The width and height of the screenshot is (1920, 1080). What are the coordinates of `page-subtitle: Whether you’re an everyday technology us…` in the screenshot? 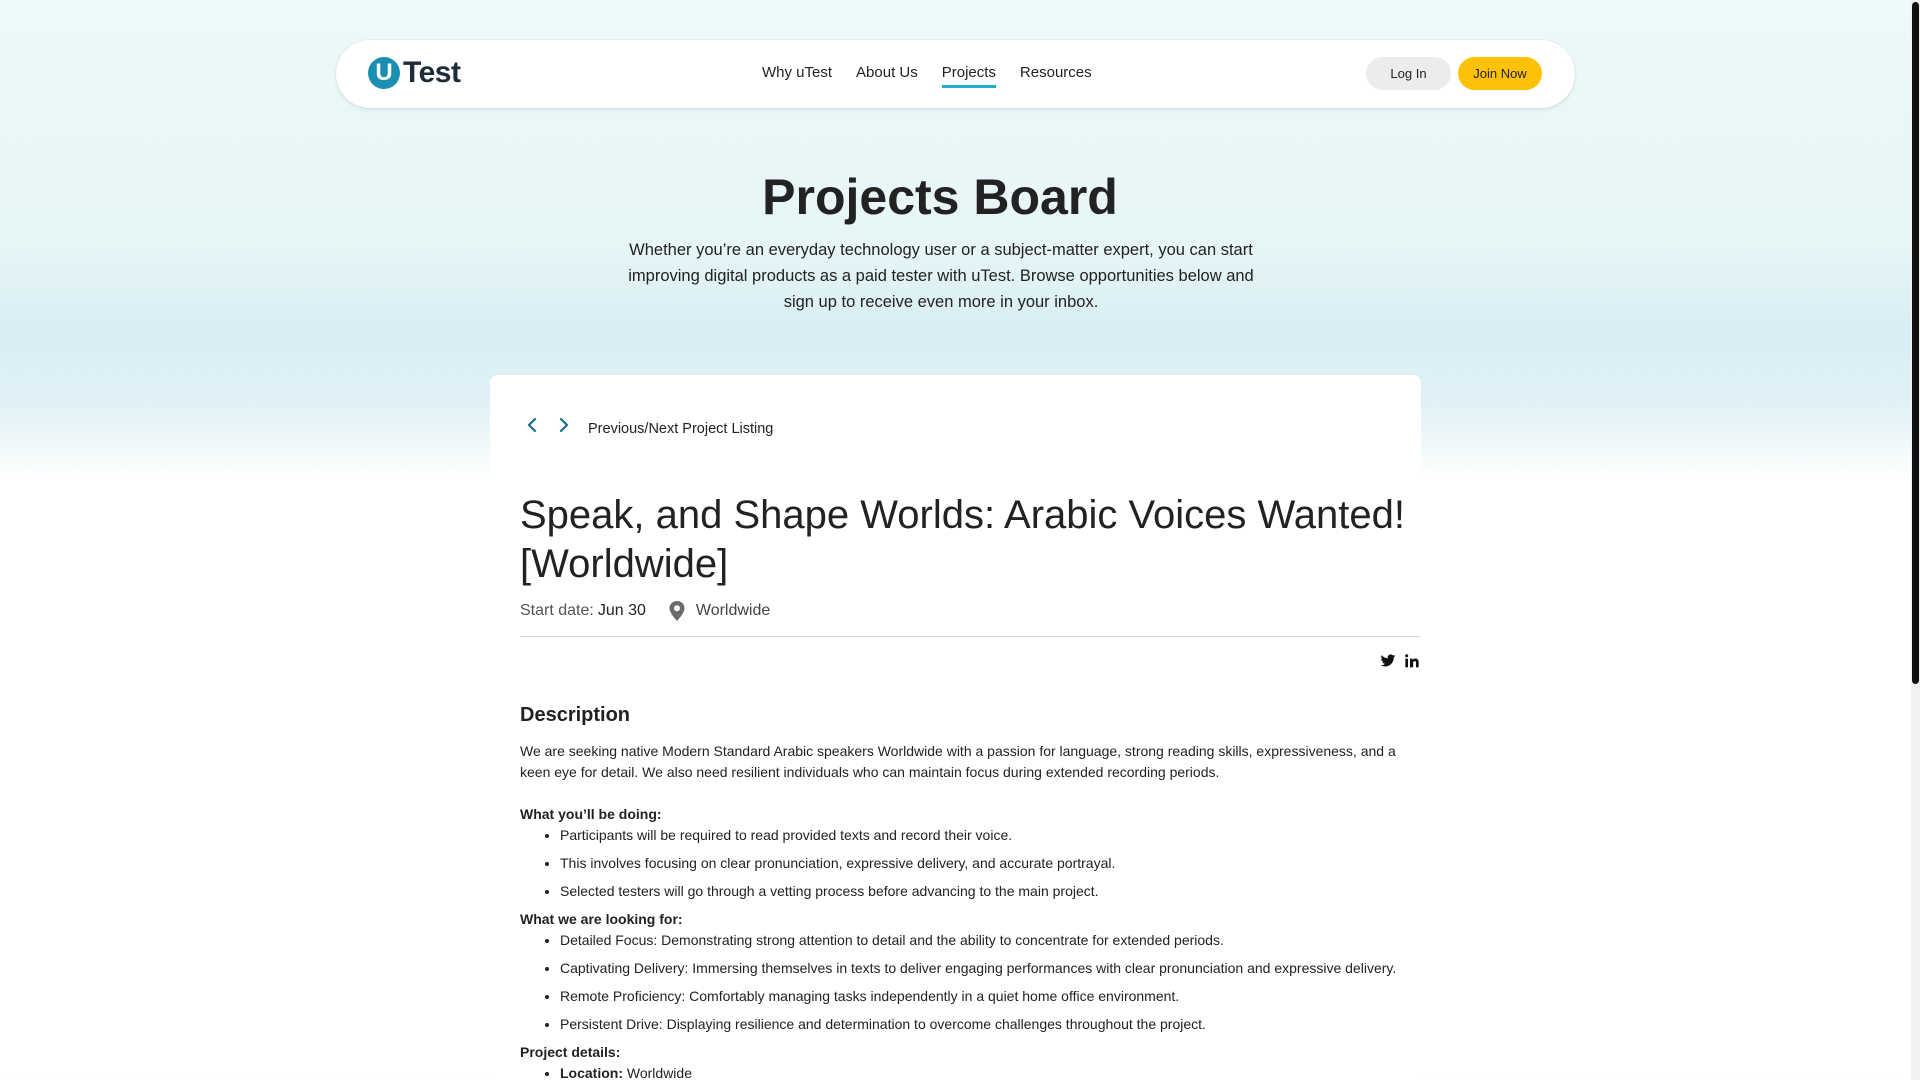 It's located at (941, 276).